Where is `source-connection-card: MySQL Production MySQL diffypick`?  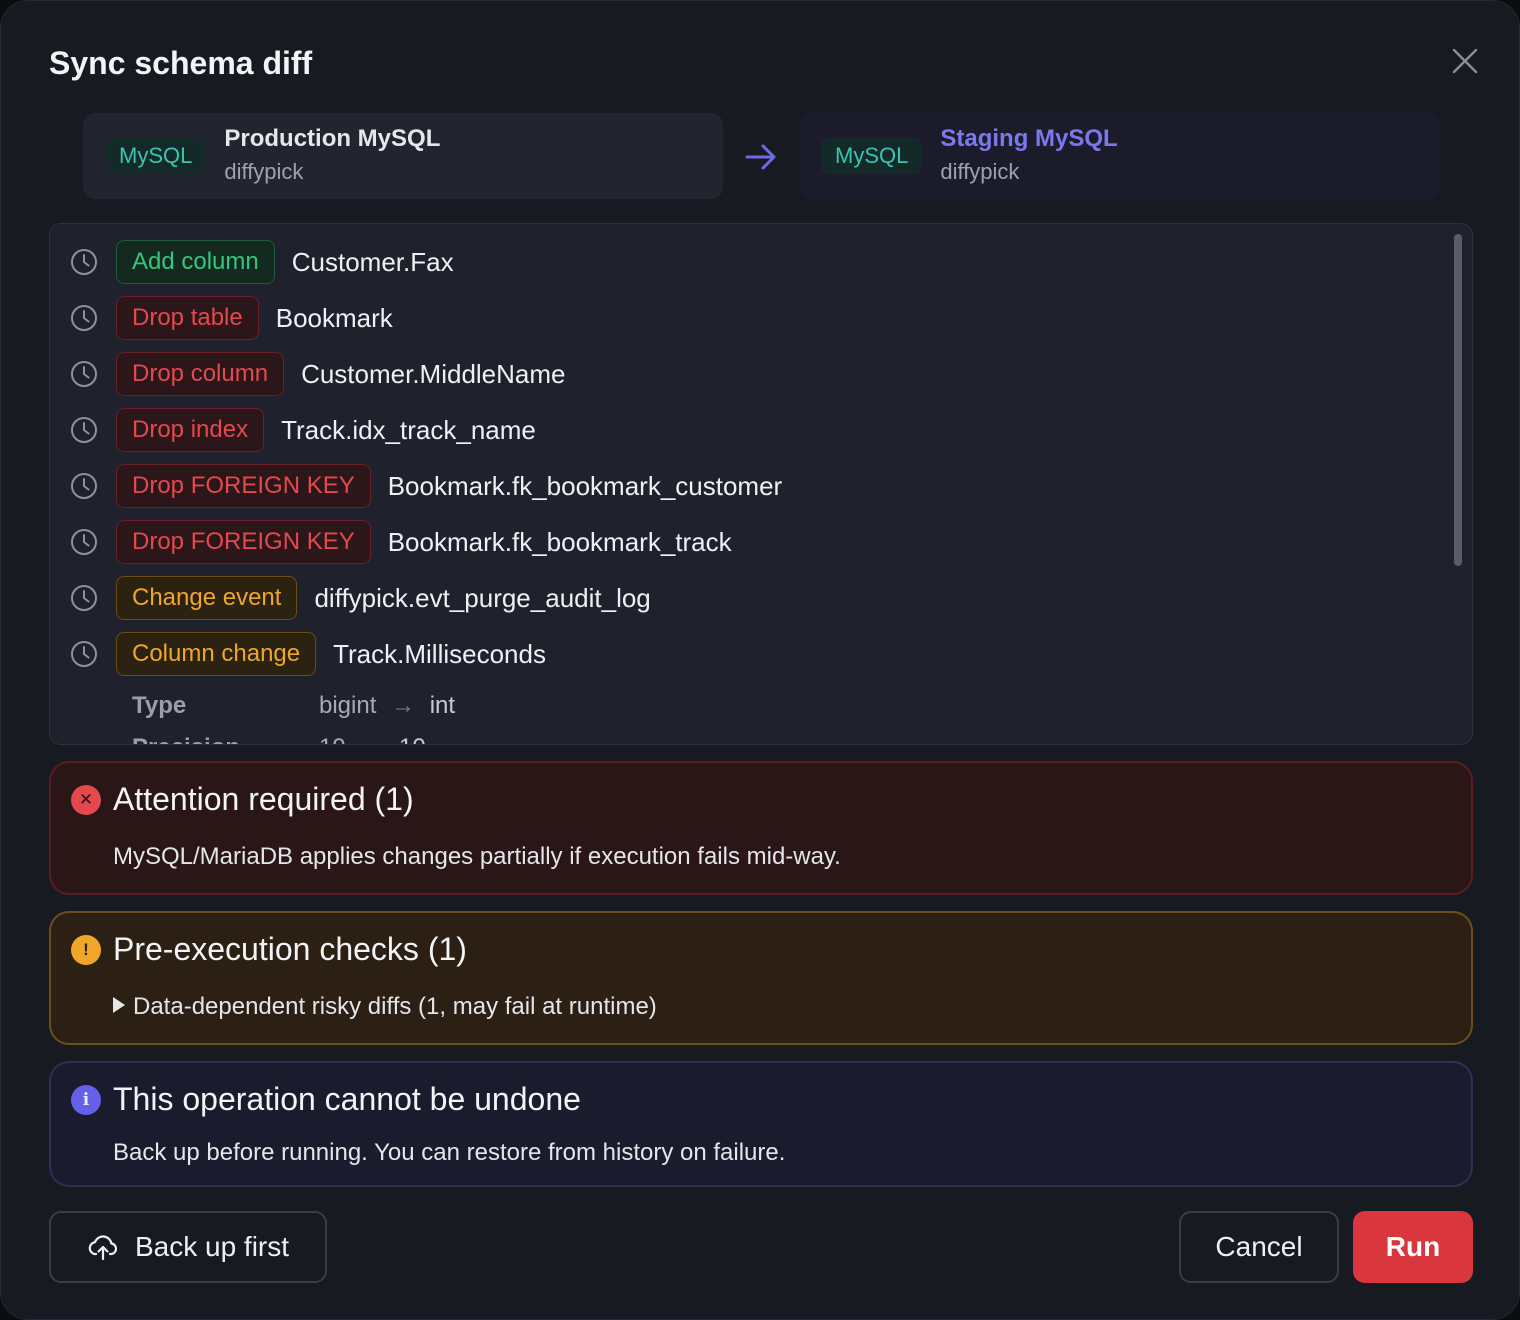
source-connection-card: MySQL Production MySQL diffypick is located at coordinates (403, 156).